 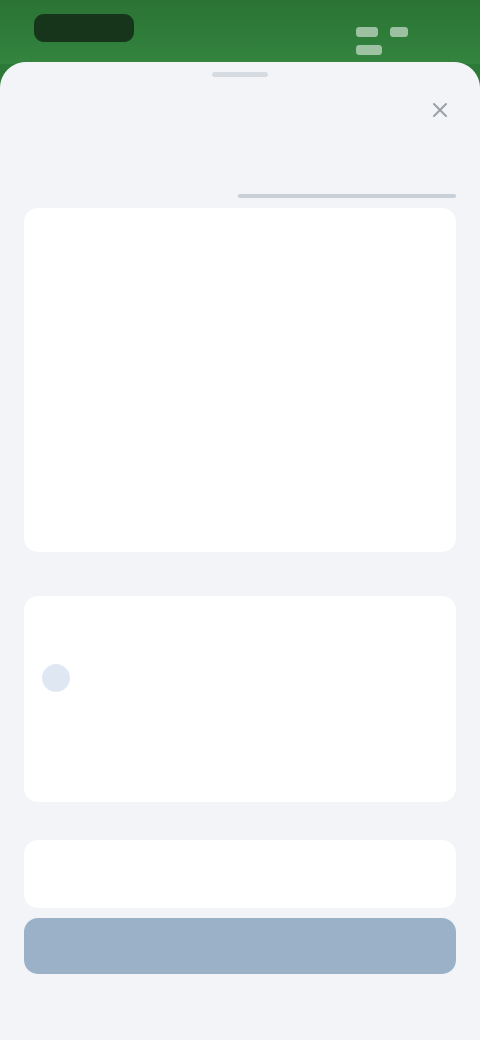 I want to click on avatar, so click(x=56, y=678).